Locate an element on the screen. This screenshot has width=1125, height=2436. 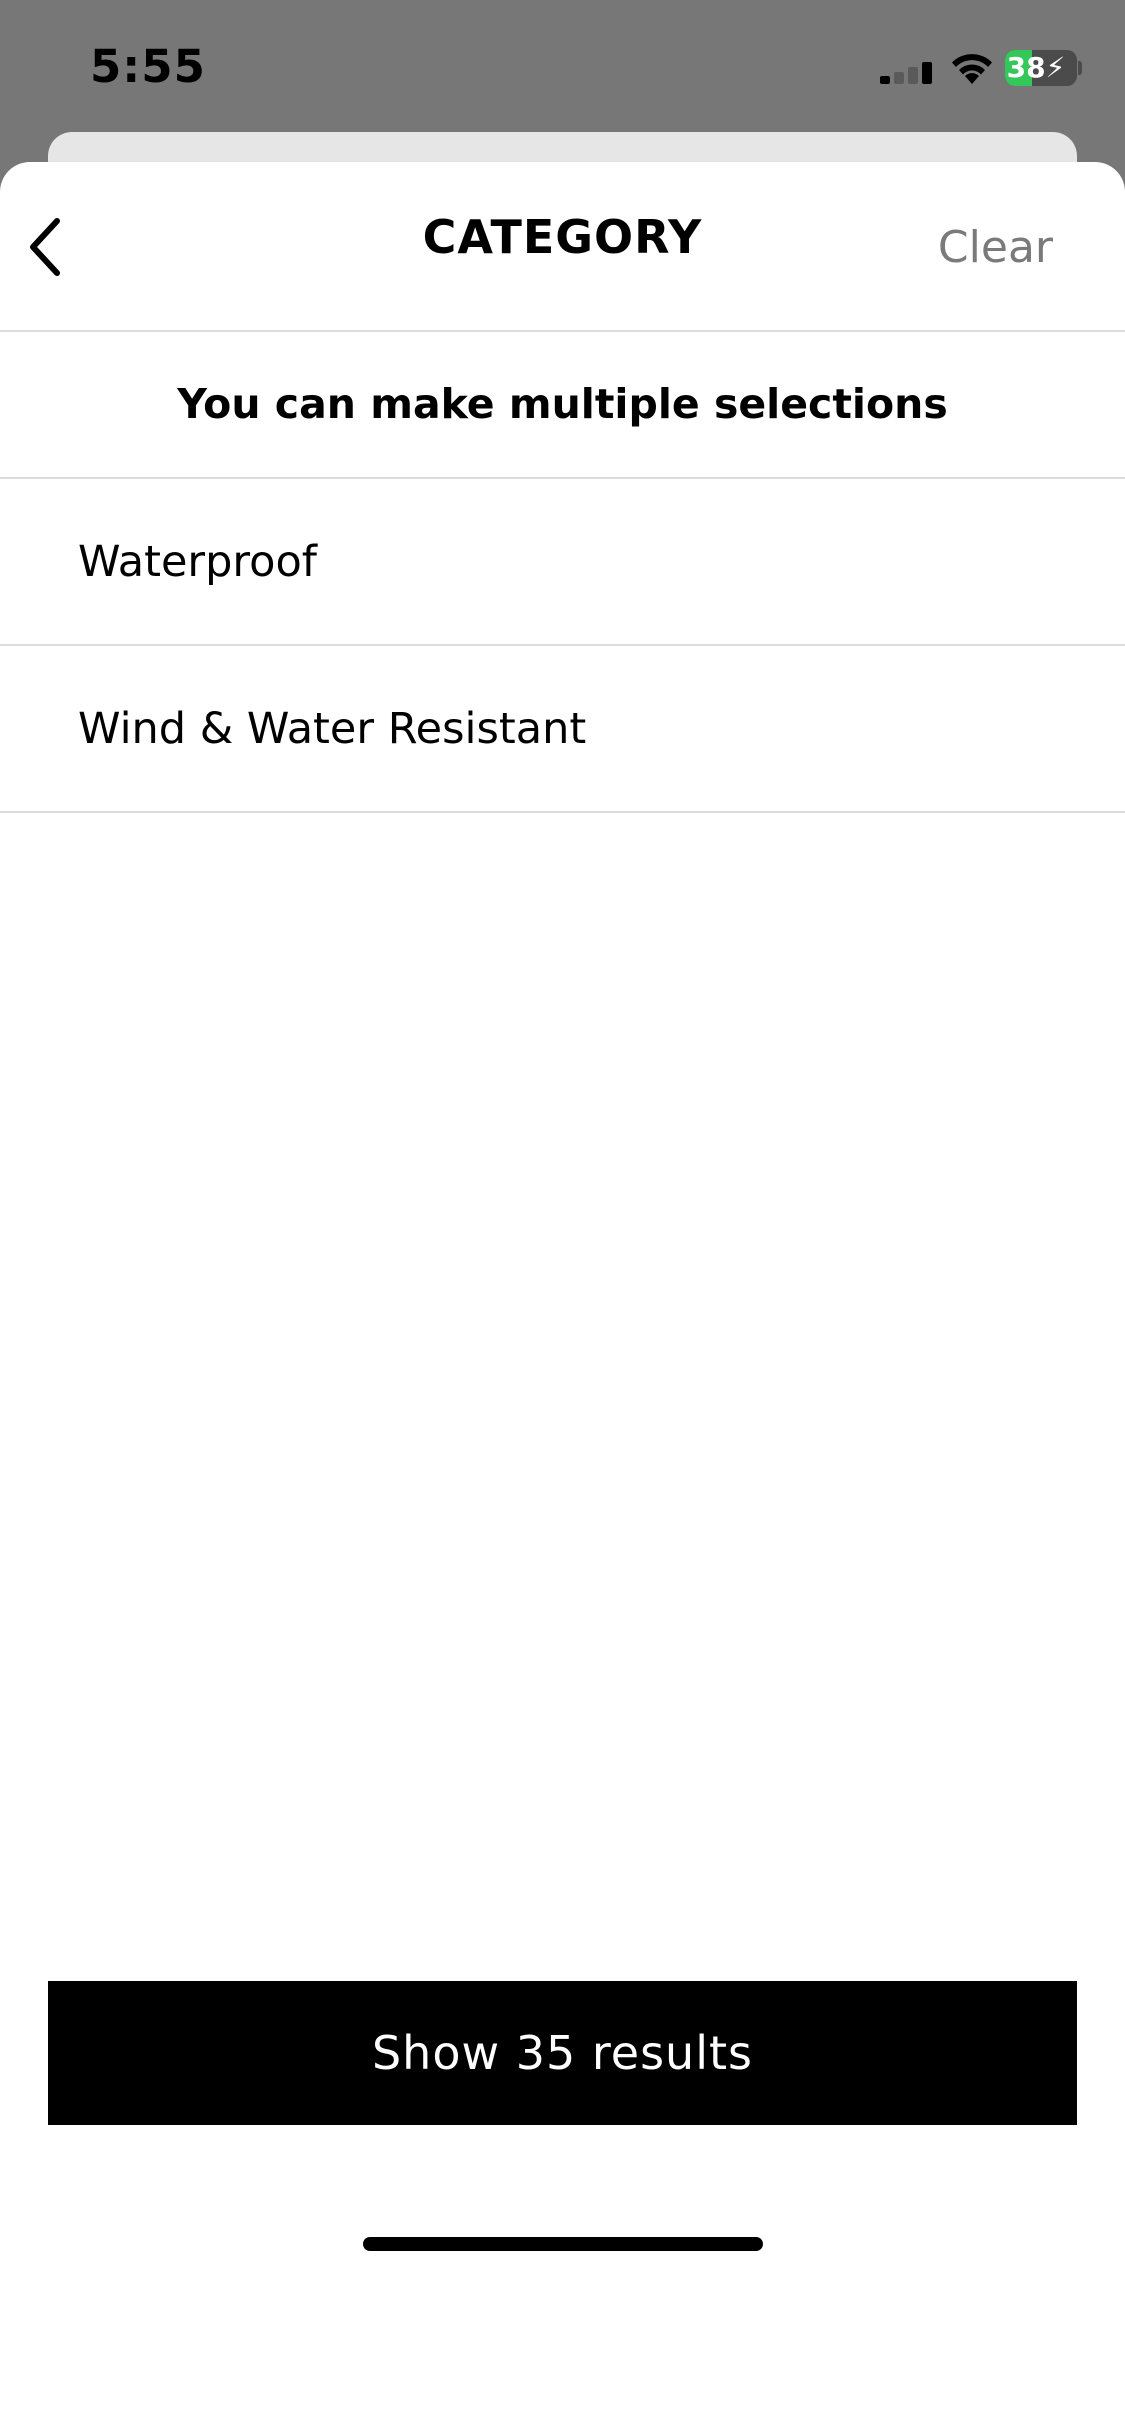
selection-hint: You can make multiple selections is located at coordinates (562, 405).